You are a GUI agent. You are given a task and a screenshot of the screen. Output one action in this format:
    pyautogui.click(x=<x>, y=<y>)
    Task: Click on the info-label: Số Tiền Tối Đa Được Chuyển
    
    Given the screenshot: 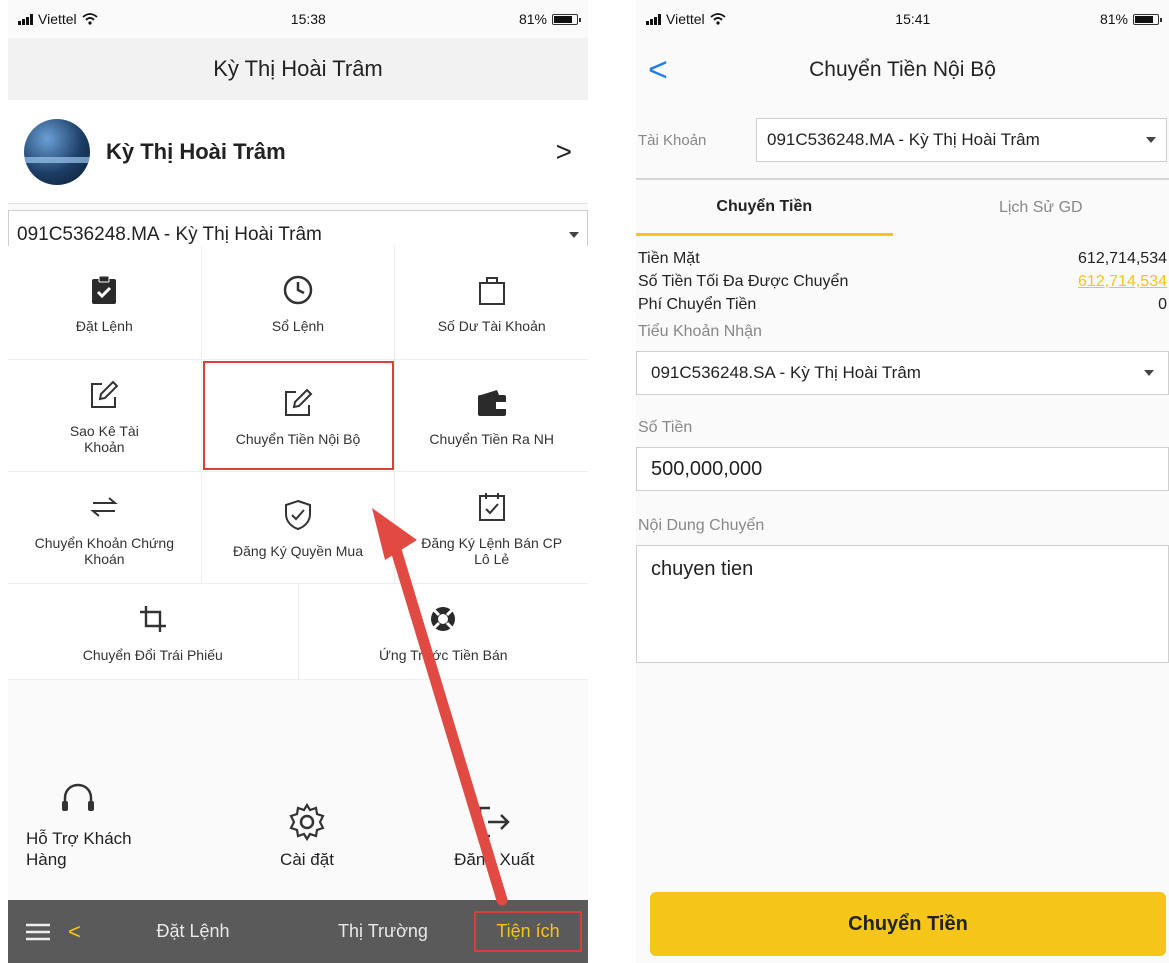 What is the action you would take?
    pyautogui.click(x=743, y=281)
    